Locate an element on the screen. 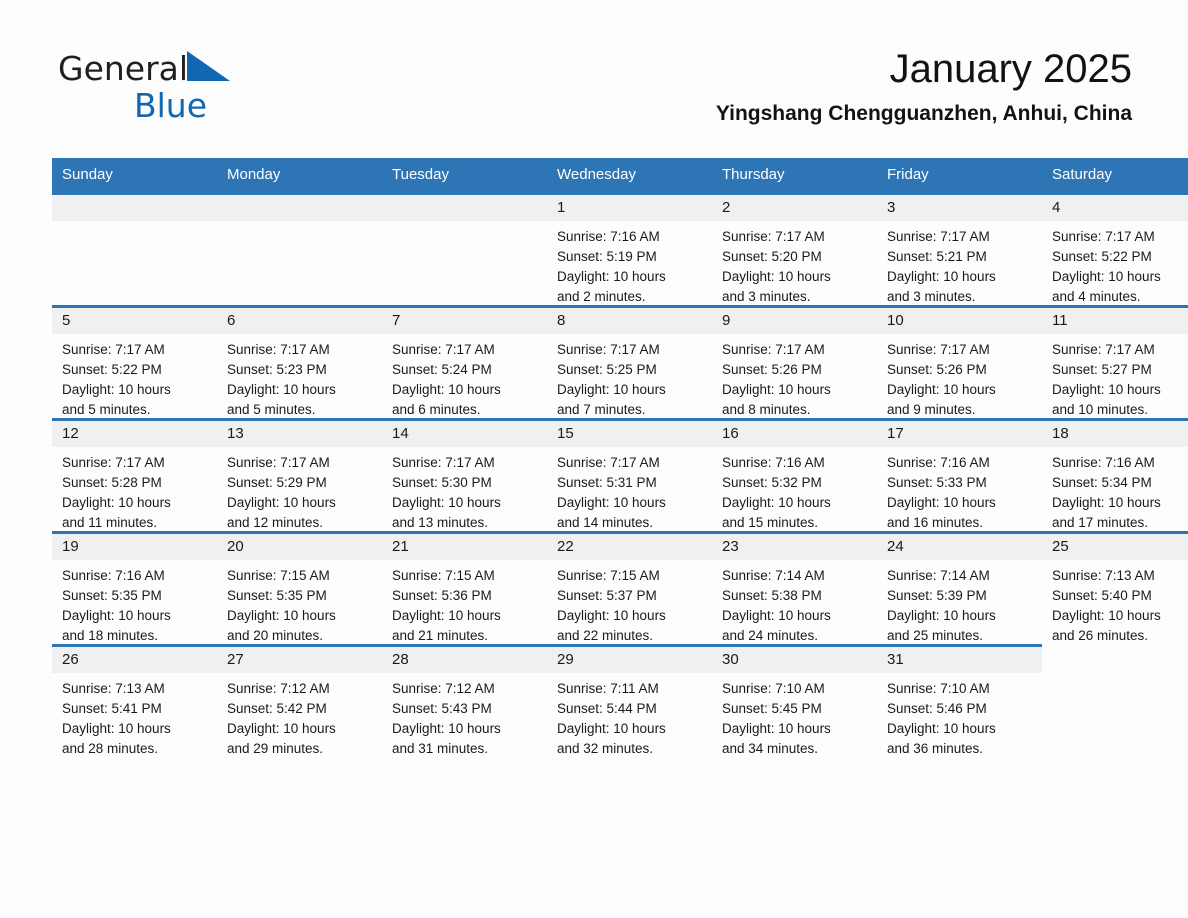 The width and height of the screenshot is (1188, 918). daylight-text-line2: and 36 minutes. is located at coordinates (935, 748).